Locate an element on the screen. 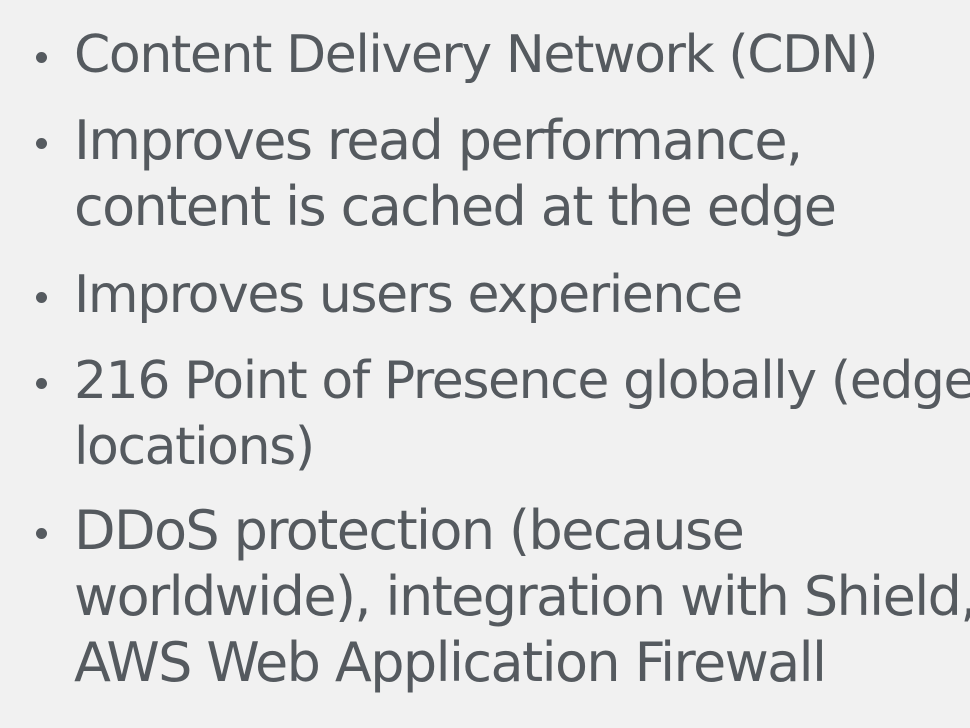 Image resolution: width=970 pixels, height=728 pixels. bullet-line: worldwide), integration with Shield, is located at coordinates (522, 596).